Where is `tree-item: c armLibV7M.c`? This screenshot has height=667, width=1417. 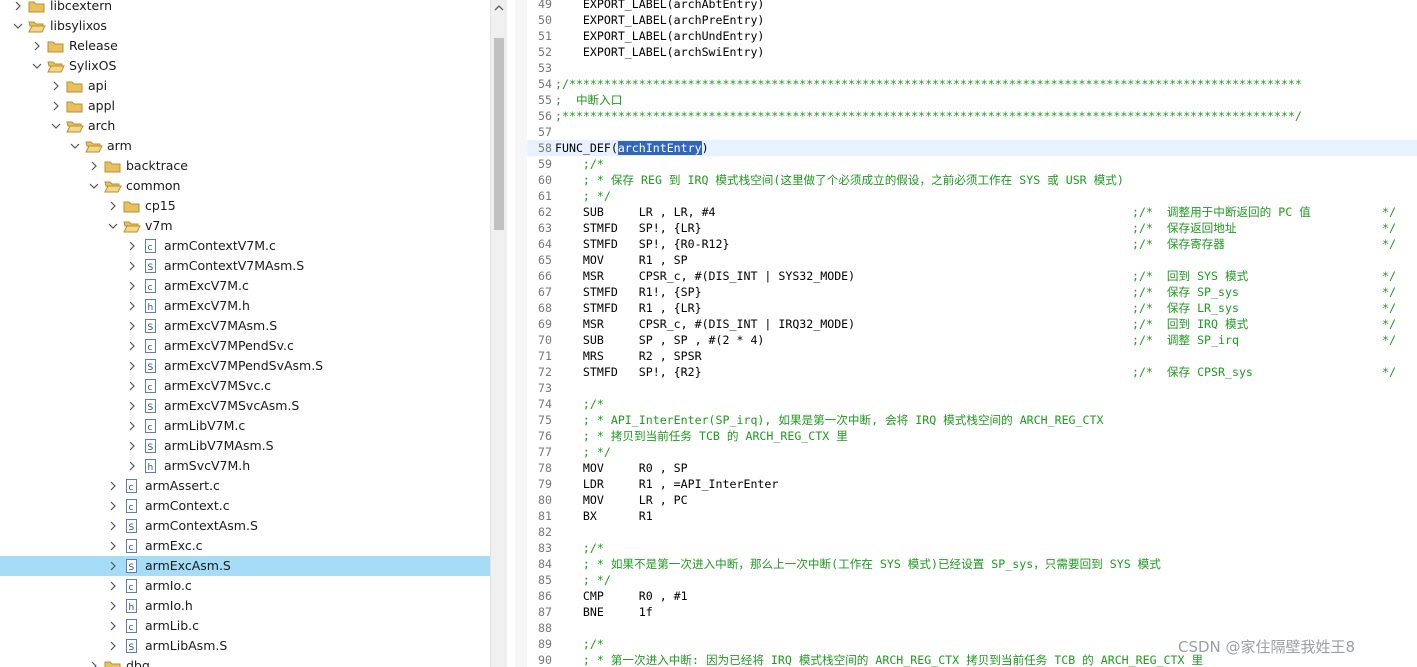
tree-item: c armLibV7M.c is located at coordinates (245, 426).